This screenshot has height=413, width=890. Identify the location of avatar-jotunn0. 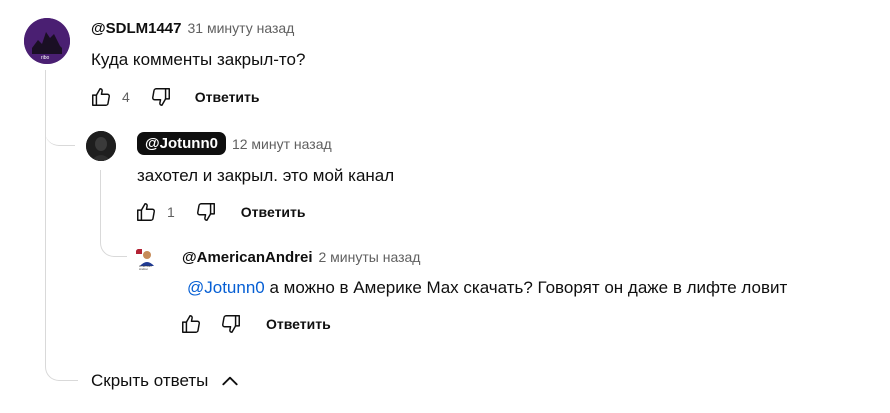
(101, 146).